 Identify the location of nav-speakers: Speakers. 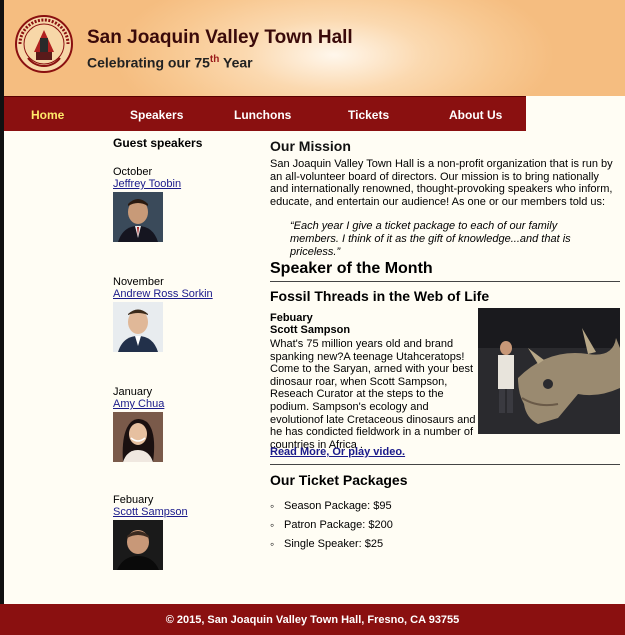
(156, 115).